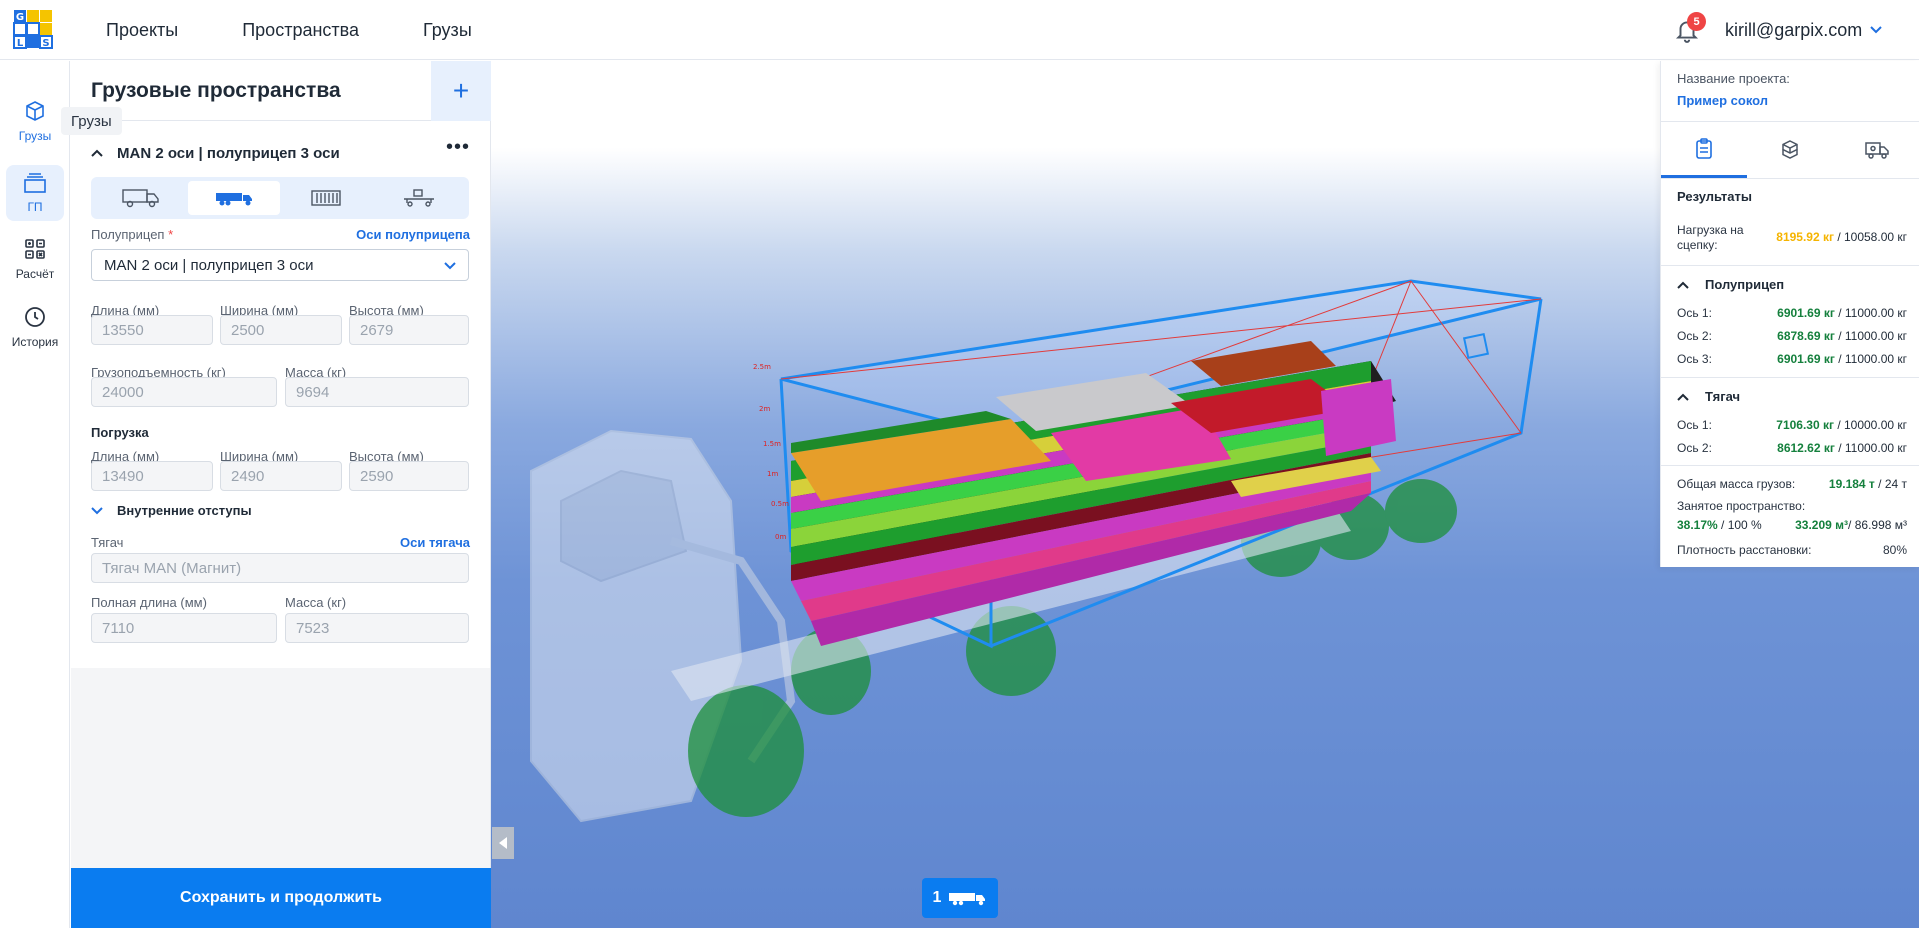  I want to click on axle-value: 6878.69 кг / 11000.00 кг, so click(1842, 336).